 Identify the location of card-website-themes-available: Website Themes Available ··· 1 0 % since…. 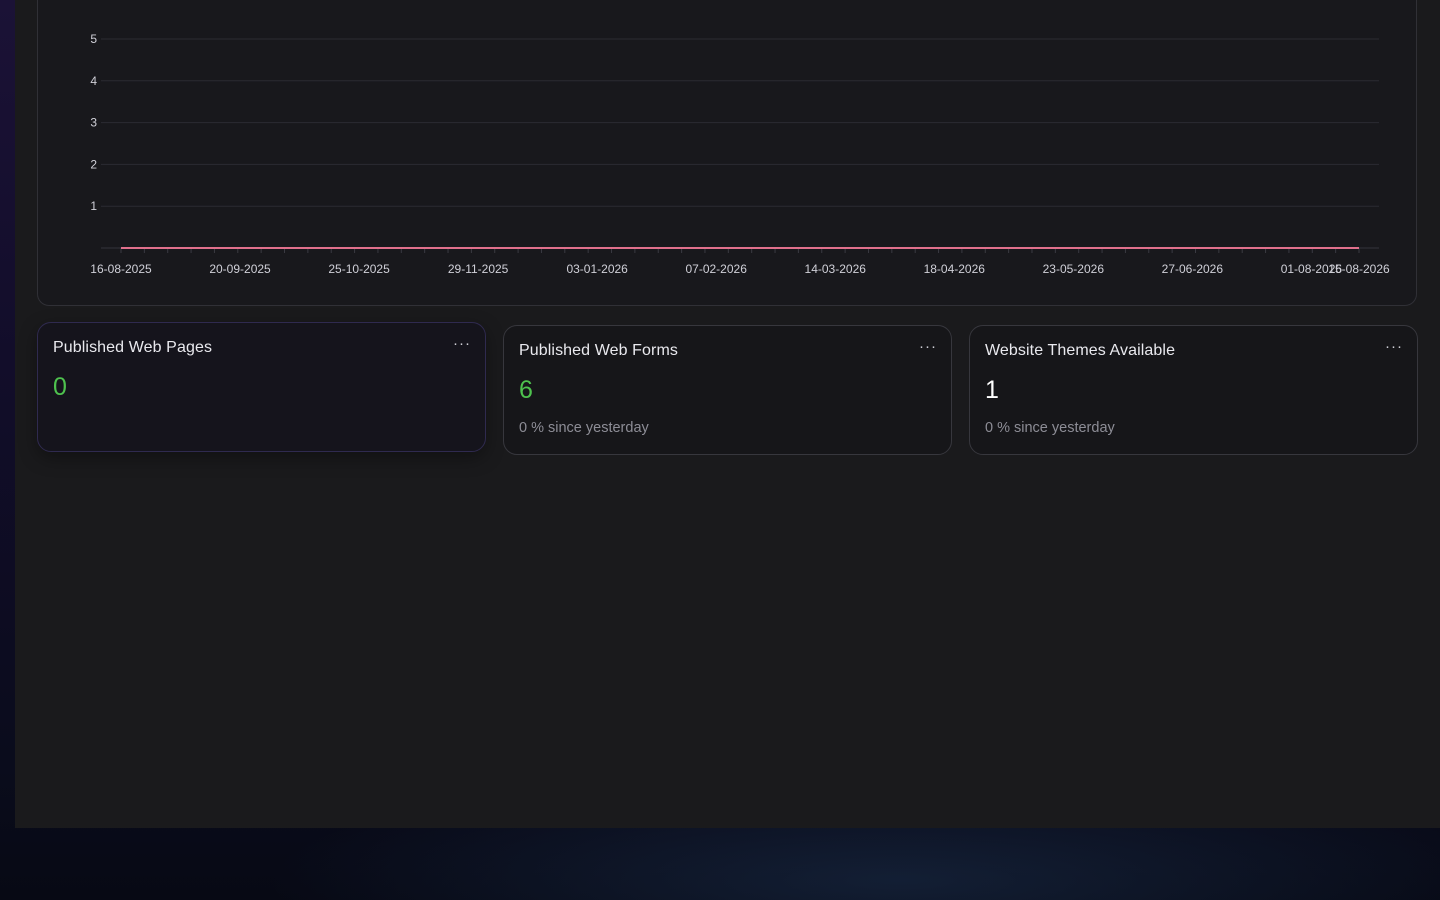
(1193, 390).